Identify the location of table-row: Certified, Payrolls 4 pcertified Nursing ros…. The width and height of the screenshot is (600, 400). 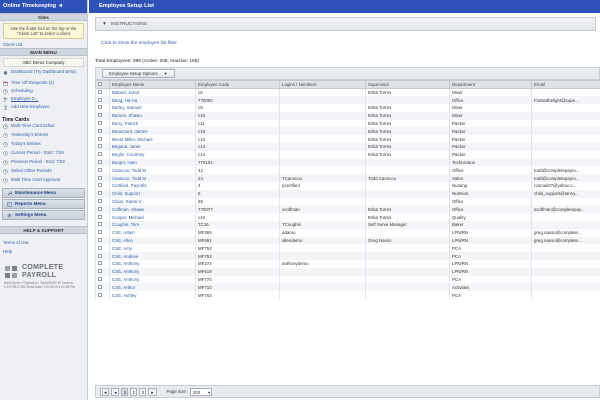
(347, 186).